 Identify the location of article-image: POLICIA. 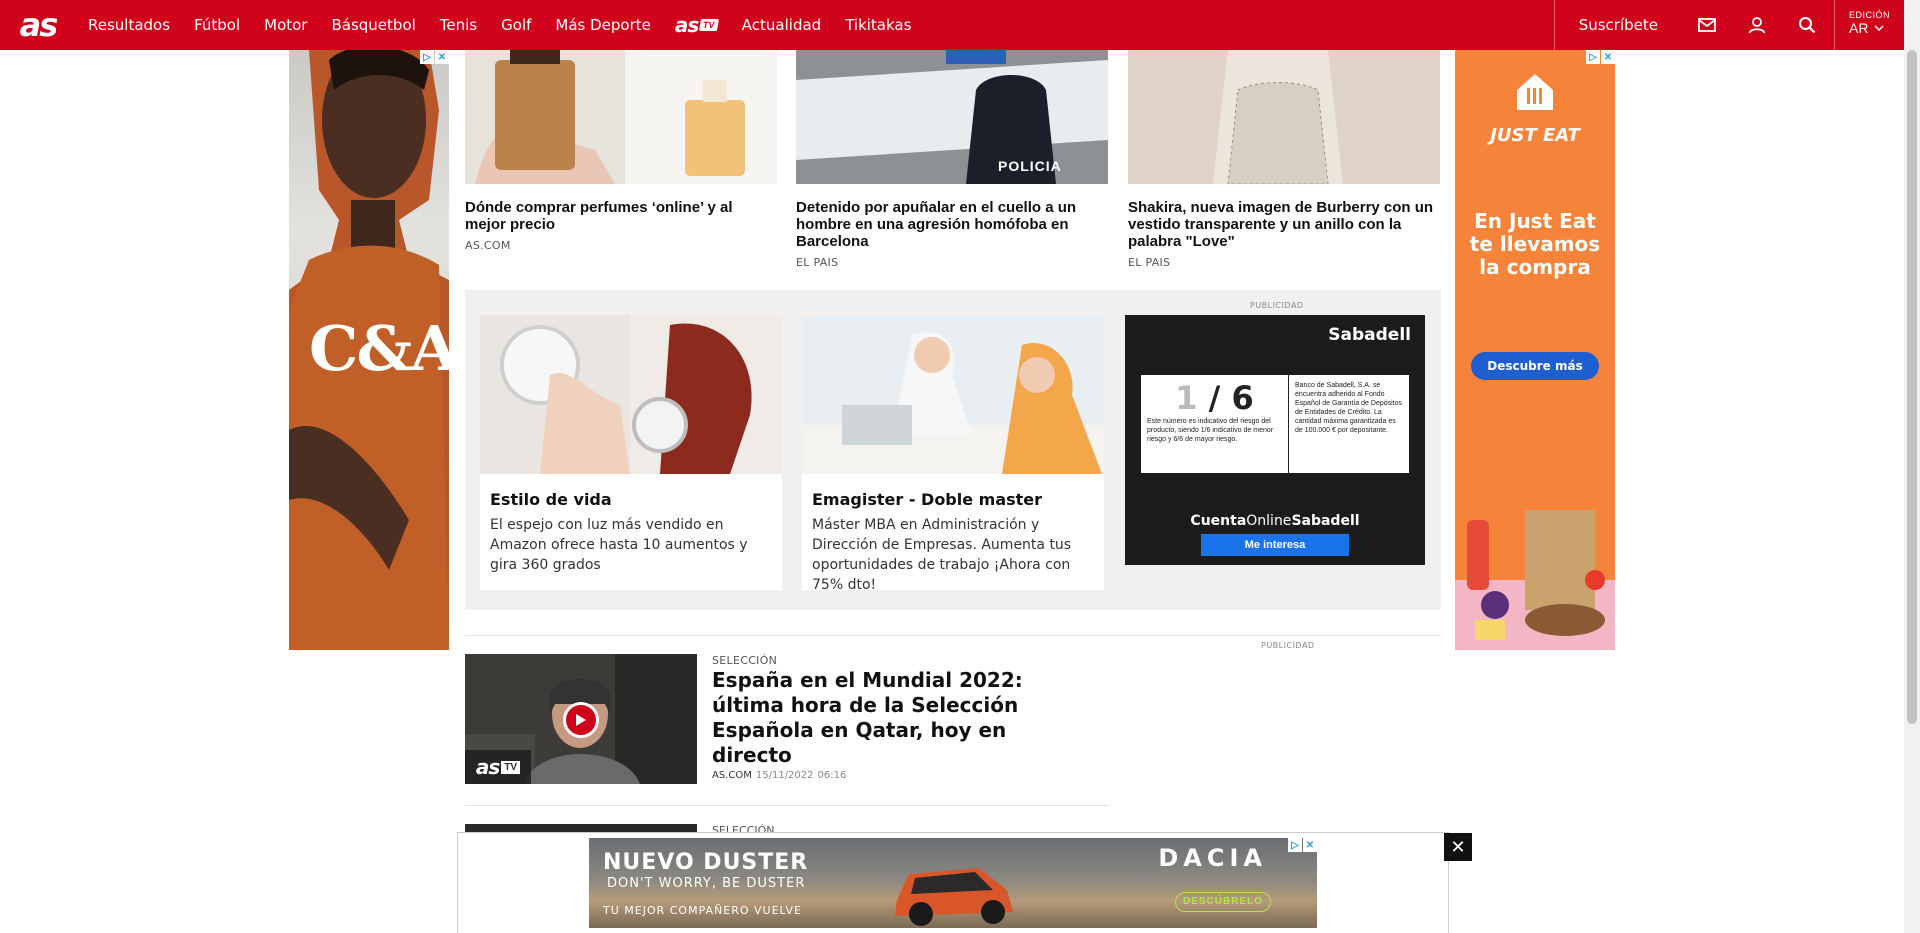
(952, 117).